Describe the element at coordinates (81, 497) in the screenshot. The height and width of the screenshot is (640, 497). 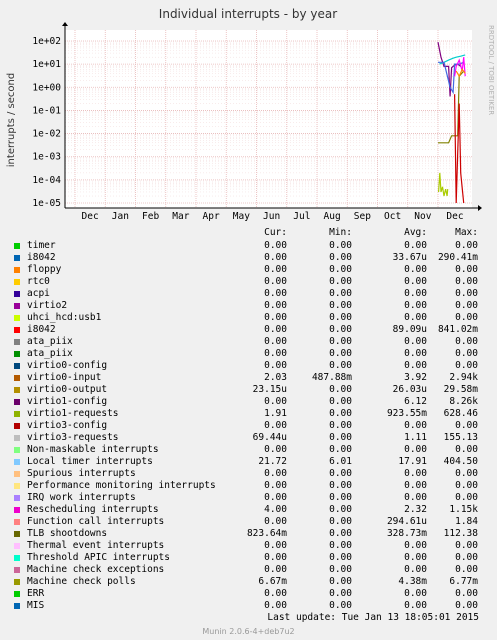
I see `legend-label: IRQ work interrupts` at that location.